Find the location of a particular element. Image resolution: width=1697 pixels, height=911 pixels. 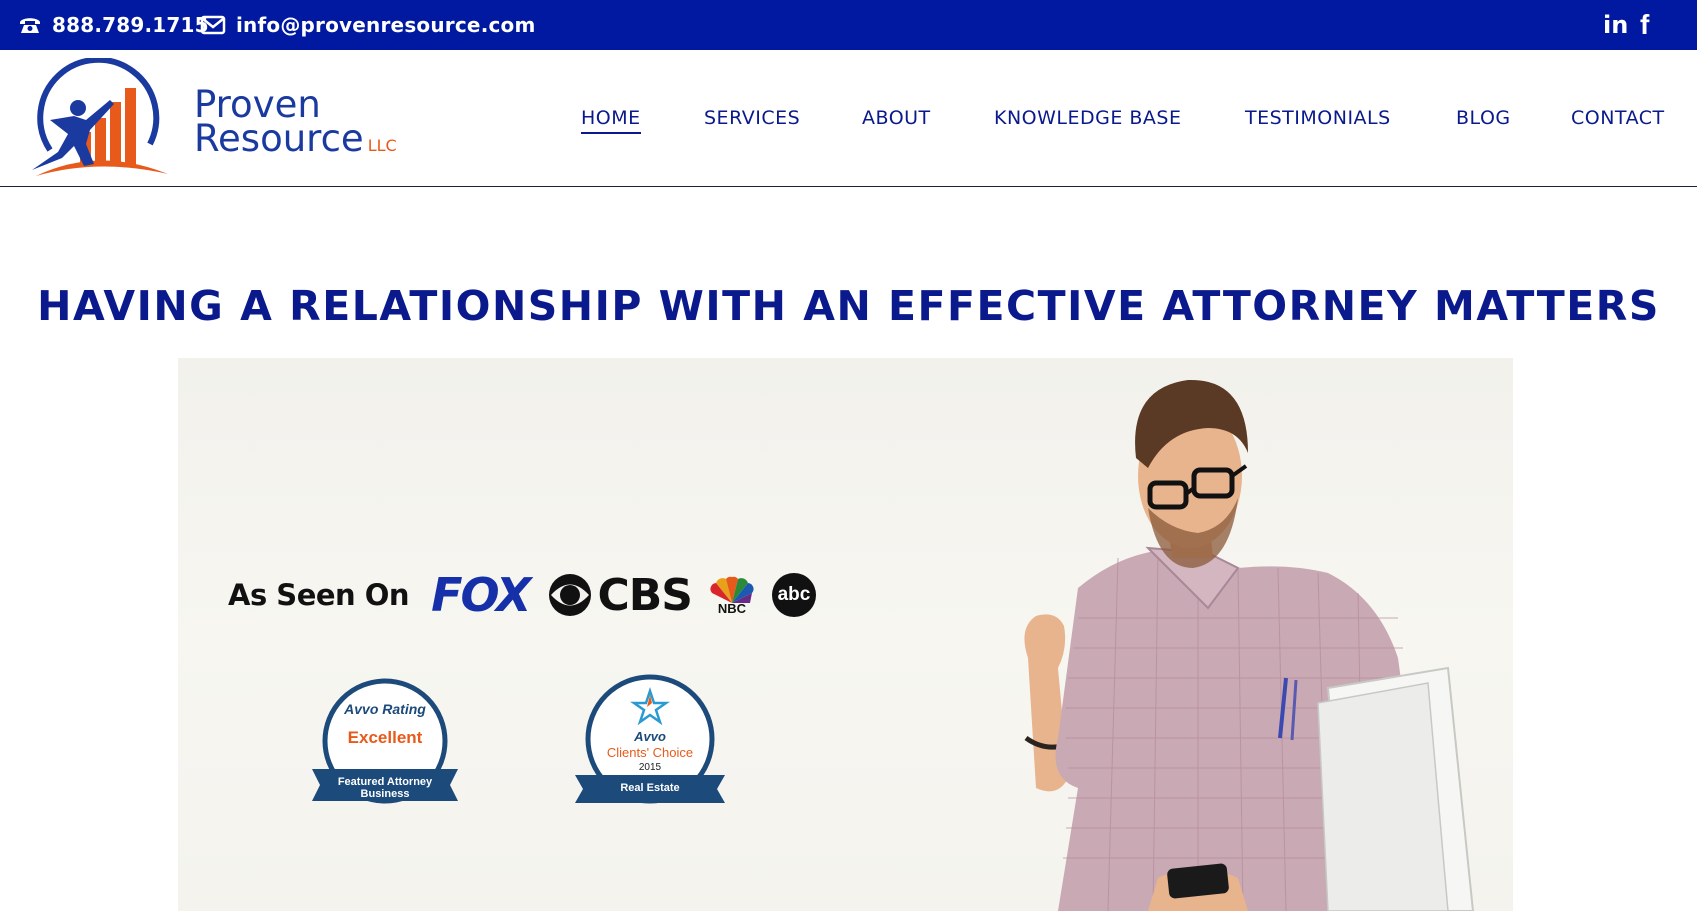

nav-knowledge-base: KNOWLEDGE BASE is located at coordinates (1088, 118).